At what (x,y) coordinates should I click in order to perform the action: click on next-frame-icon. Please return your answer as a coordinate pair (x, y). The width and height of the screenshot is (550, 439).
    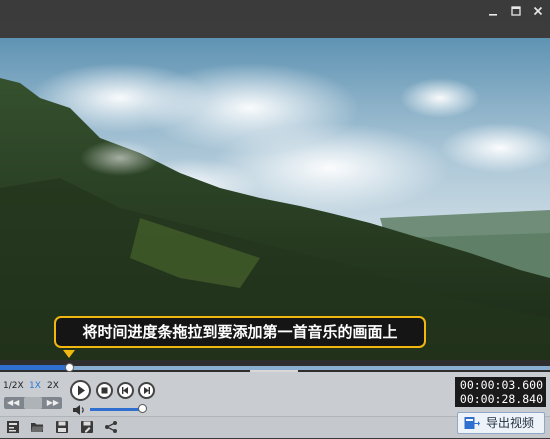
    Looking at the image, I should click on (147, 390).